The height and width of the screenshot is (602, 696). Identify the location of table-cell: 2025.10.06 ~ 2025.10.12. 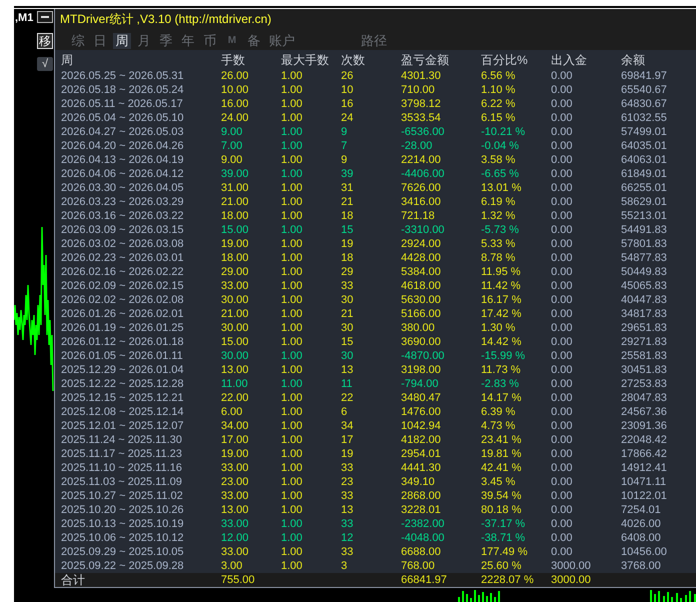
(122, 538).